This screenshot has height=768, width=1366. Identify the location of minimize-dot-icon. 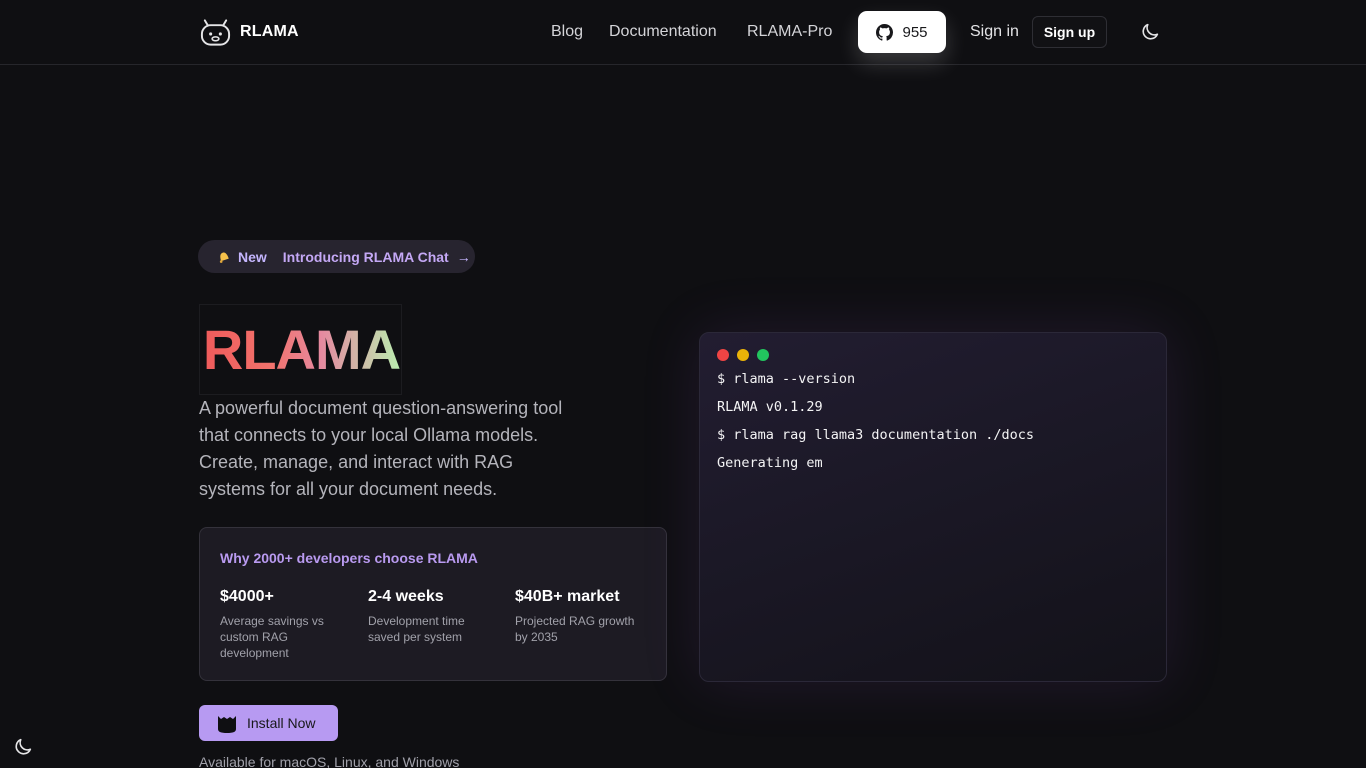
(743, 355).